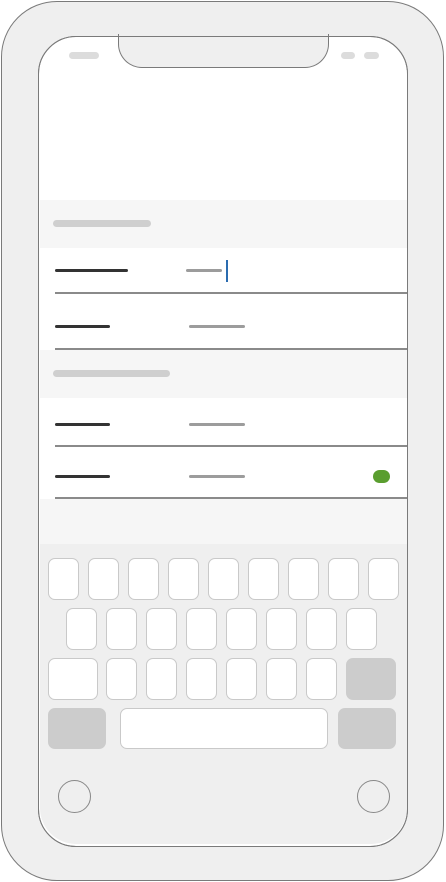 The image size is (446, 882). Describe the element at coordinates (223, 135) in the screenshot. I see `navigation-bar` at that location.